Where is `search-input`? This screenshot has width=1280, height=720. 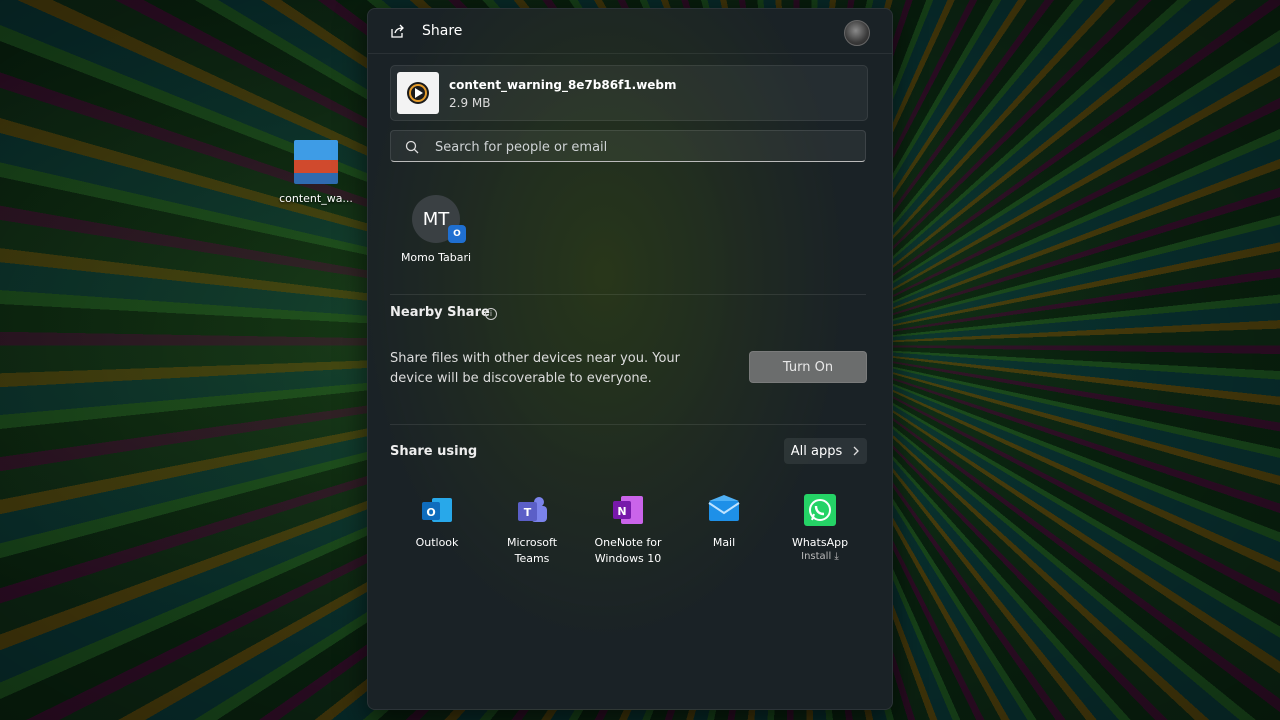
search-input is located at coordinates (645, 147).